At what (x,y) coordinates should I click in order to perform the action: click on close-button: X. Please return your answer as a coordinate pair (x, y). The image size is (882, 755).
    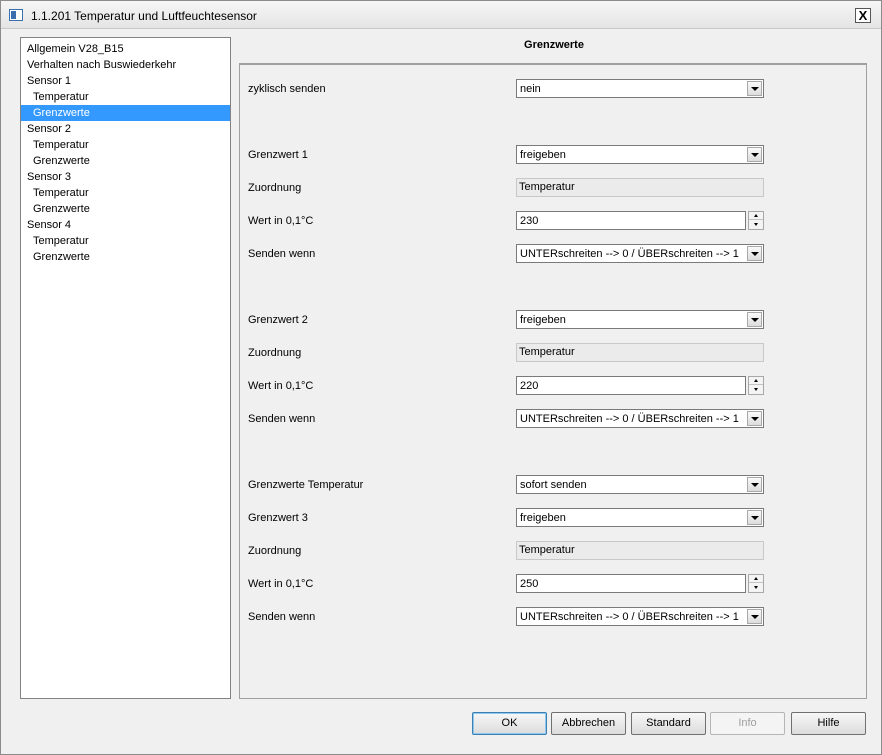
    Looking at the image, I should click on (863, 15).